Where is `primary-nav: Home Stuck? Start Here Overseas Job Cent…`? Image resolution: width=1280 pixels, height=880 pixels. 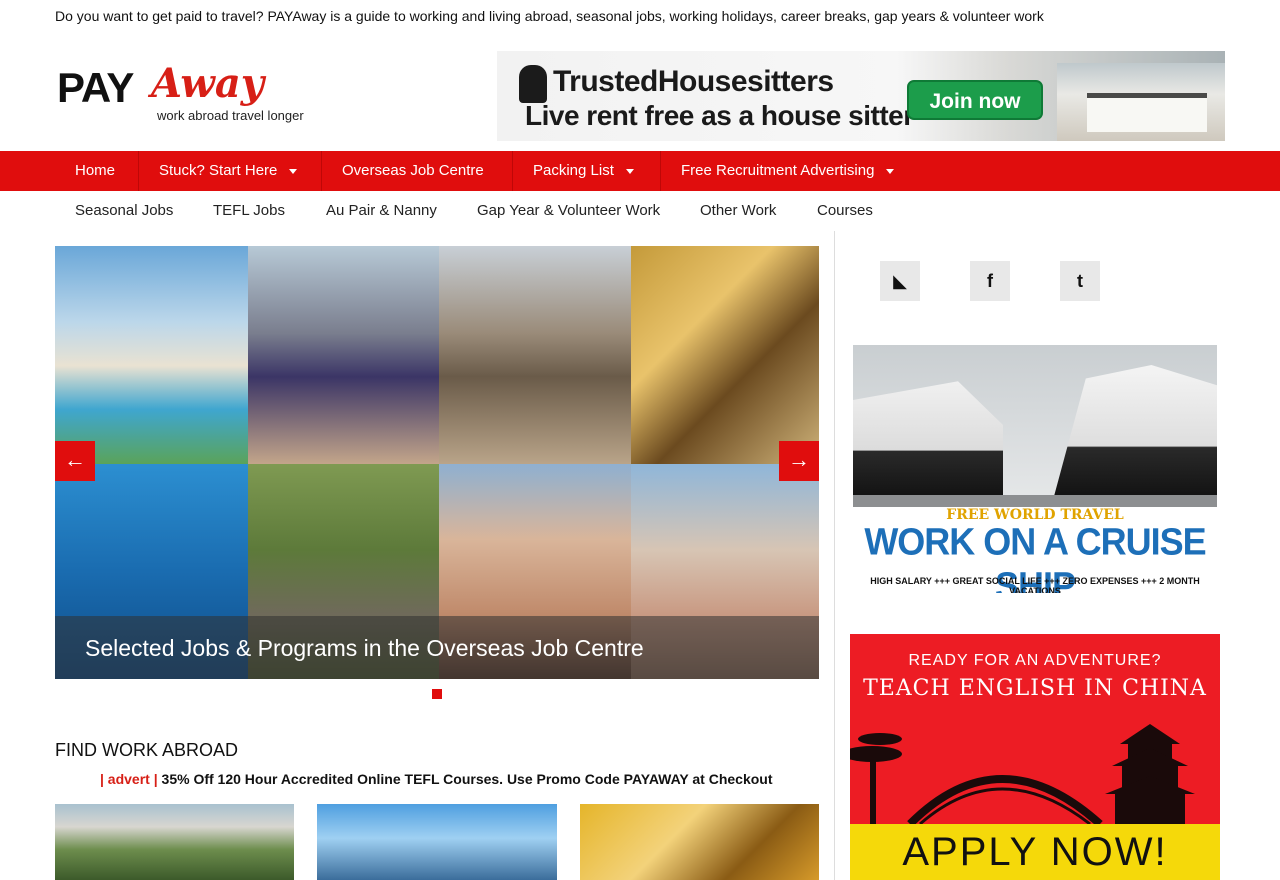
primary-nav: Home Stuck? Start Here Overseas Job Cent… is located at coordinates (640, 171).